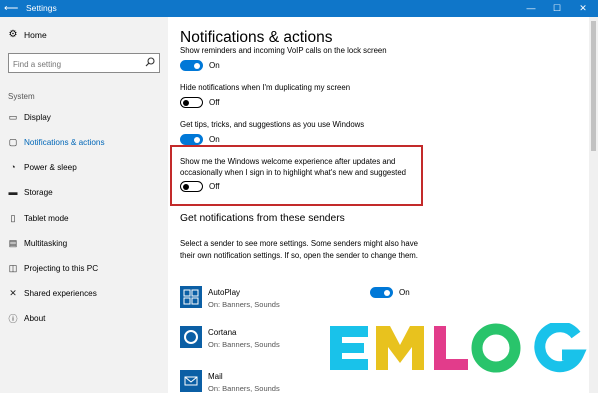 This screenshot has height=393, width=598. Describe the element at coordinates (50, 167) in the screenshot. I see `sidebar-item-label: Power & sleep` at that location.